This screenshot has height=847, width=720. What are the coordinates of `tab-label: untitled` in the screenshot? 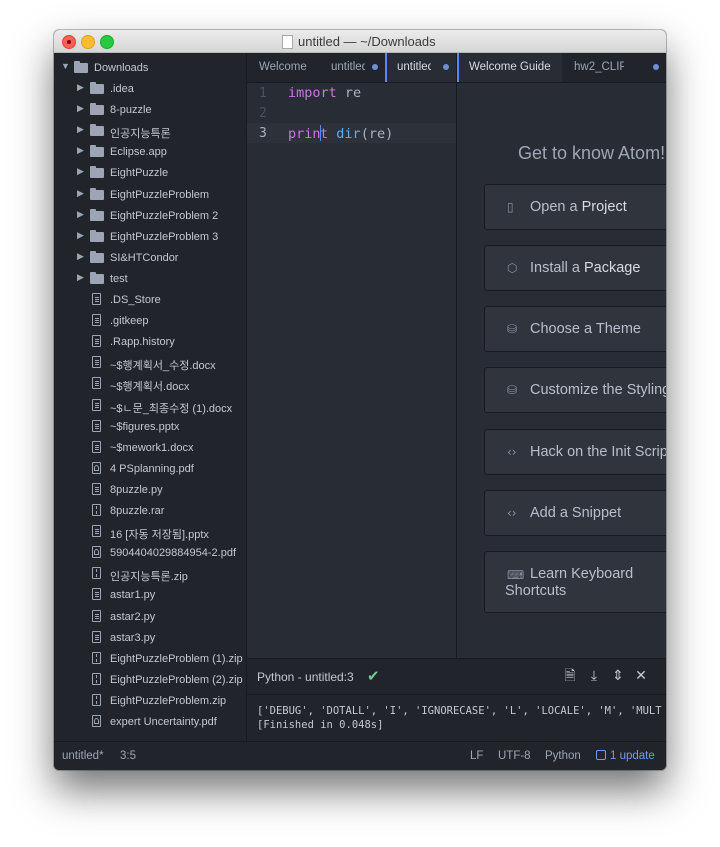 It's located at (348, 67).